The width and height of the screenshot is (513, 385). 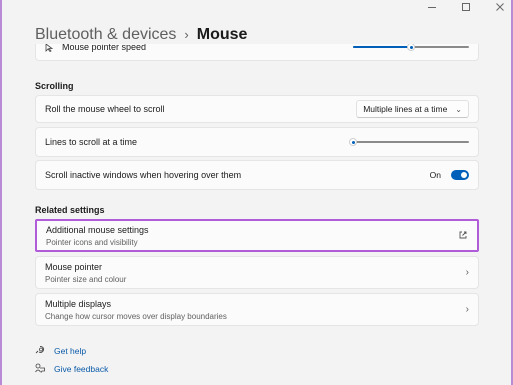 I want to click on multiple-displays-title: Multiple displays, so click(x=78, y=303).